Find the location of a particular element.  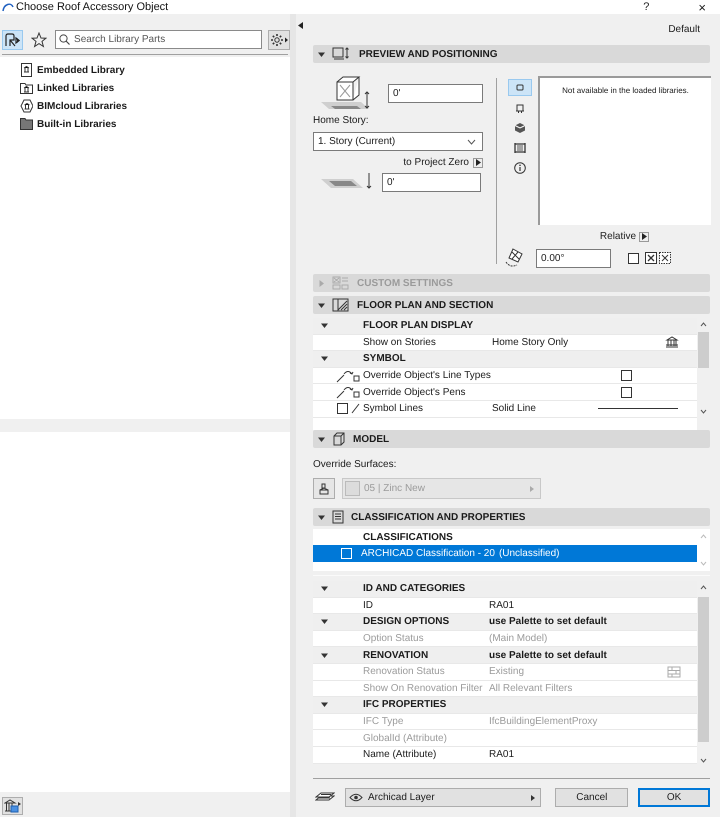

scrollbar is located at coordinates (703, 550).